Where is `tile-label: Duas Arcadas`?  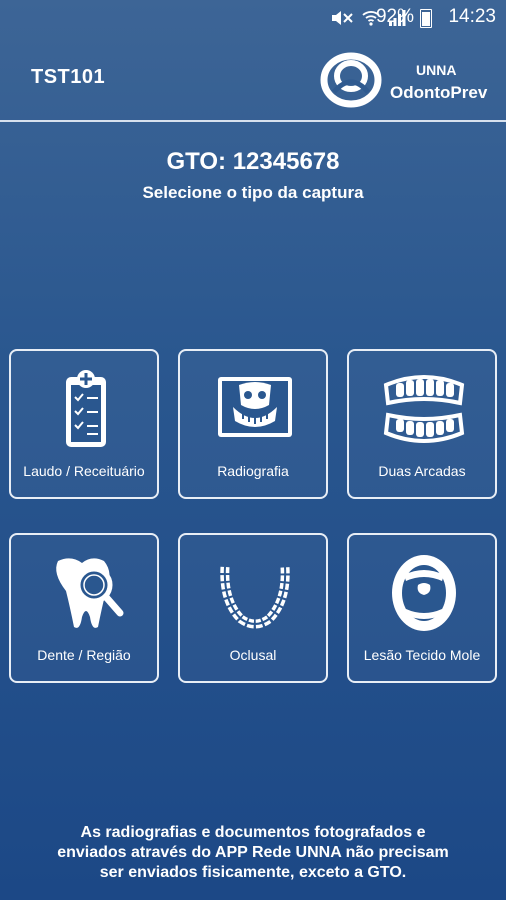 tile-label: Duas Arcadas is located at coordinates (422, 471).